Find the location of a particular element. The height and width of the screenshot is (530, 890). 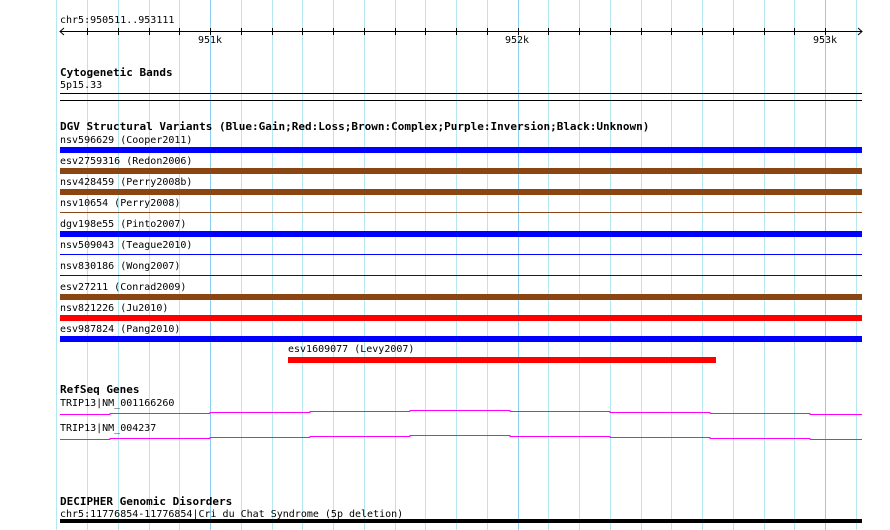

track-title-refseq: RefSeq Genes is located at coordinates (99, 390).